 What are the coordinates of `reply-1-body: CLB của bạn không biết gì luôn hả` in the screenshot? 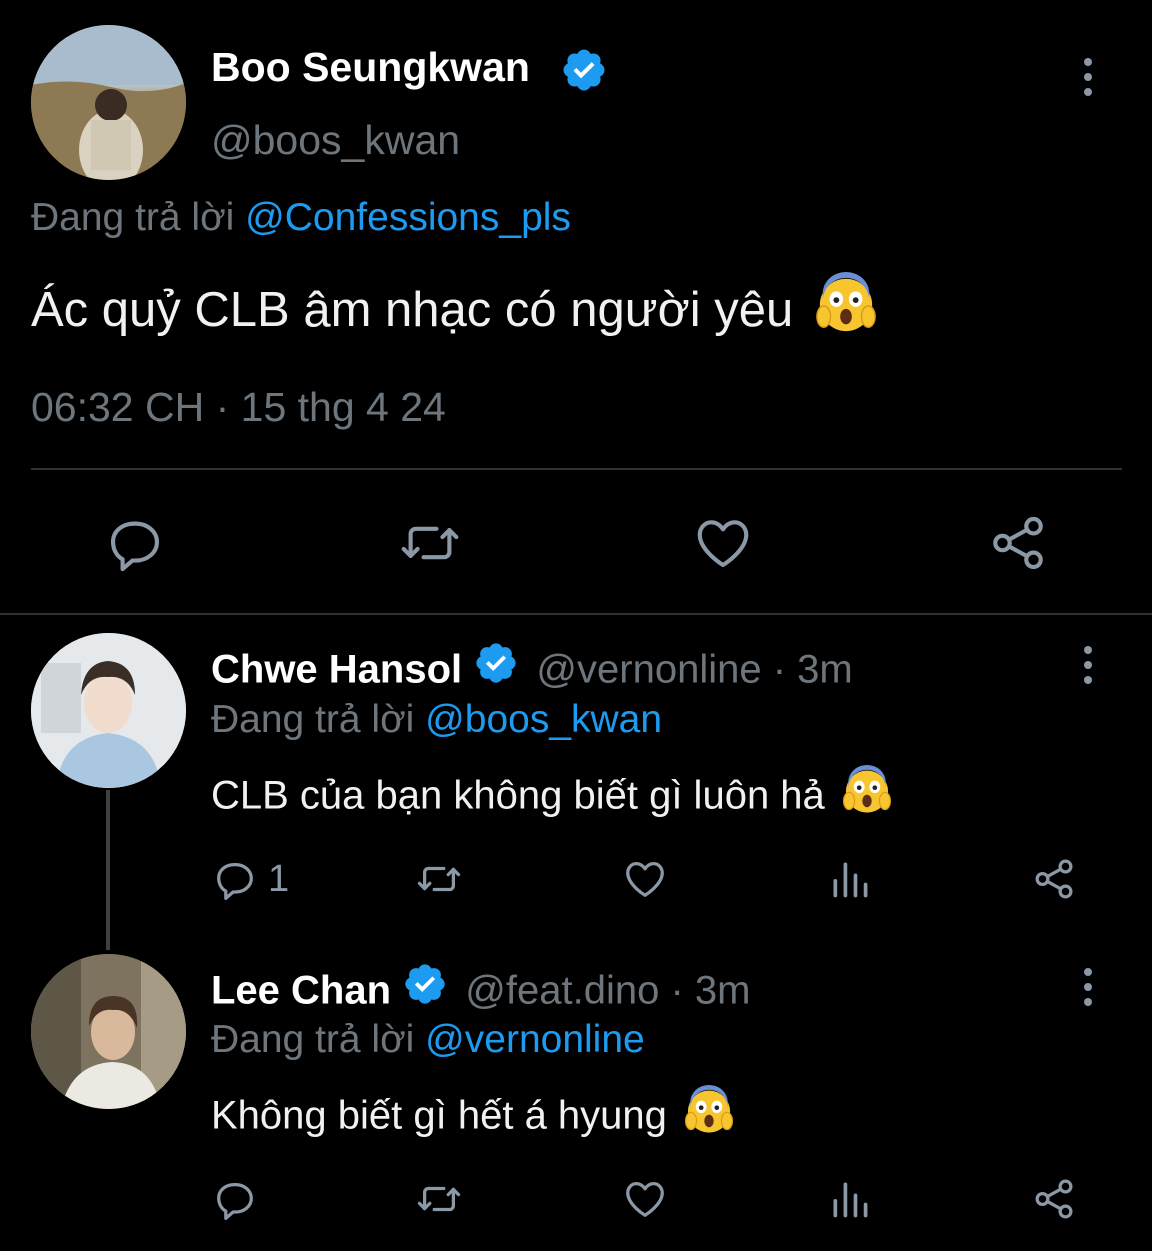 It's located at (518, 795).